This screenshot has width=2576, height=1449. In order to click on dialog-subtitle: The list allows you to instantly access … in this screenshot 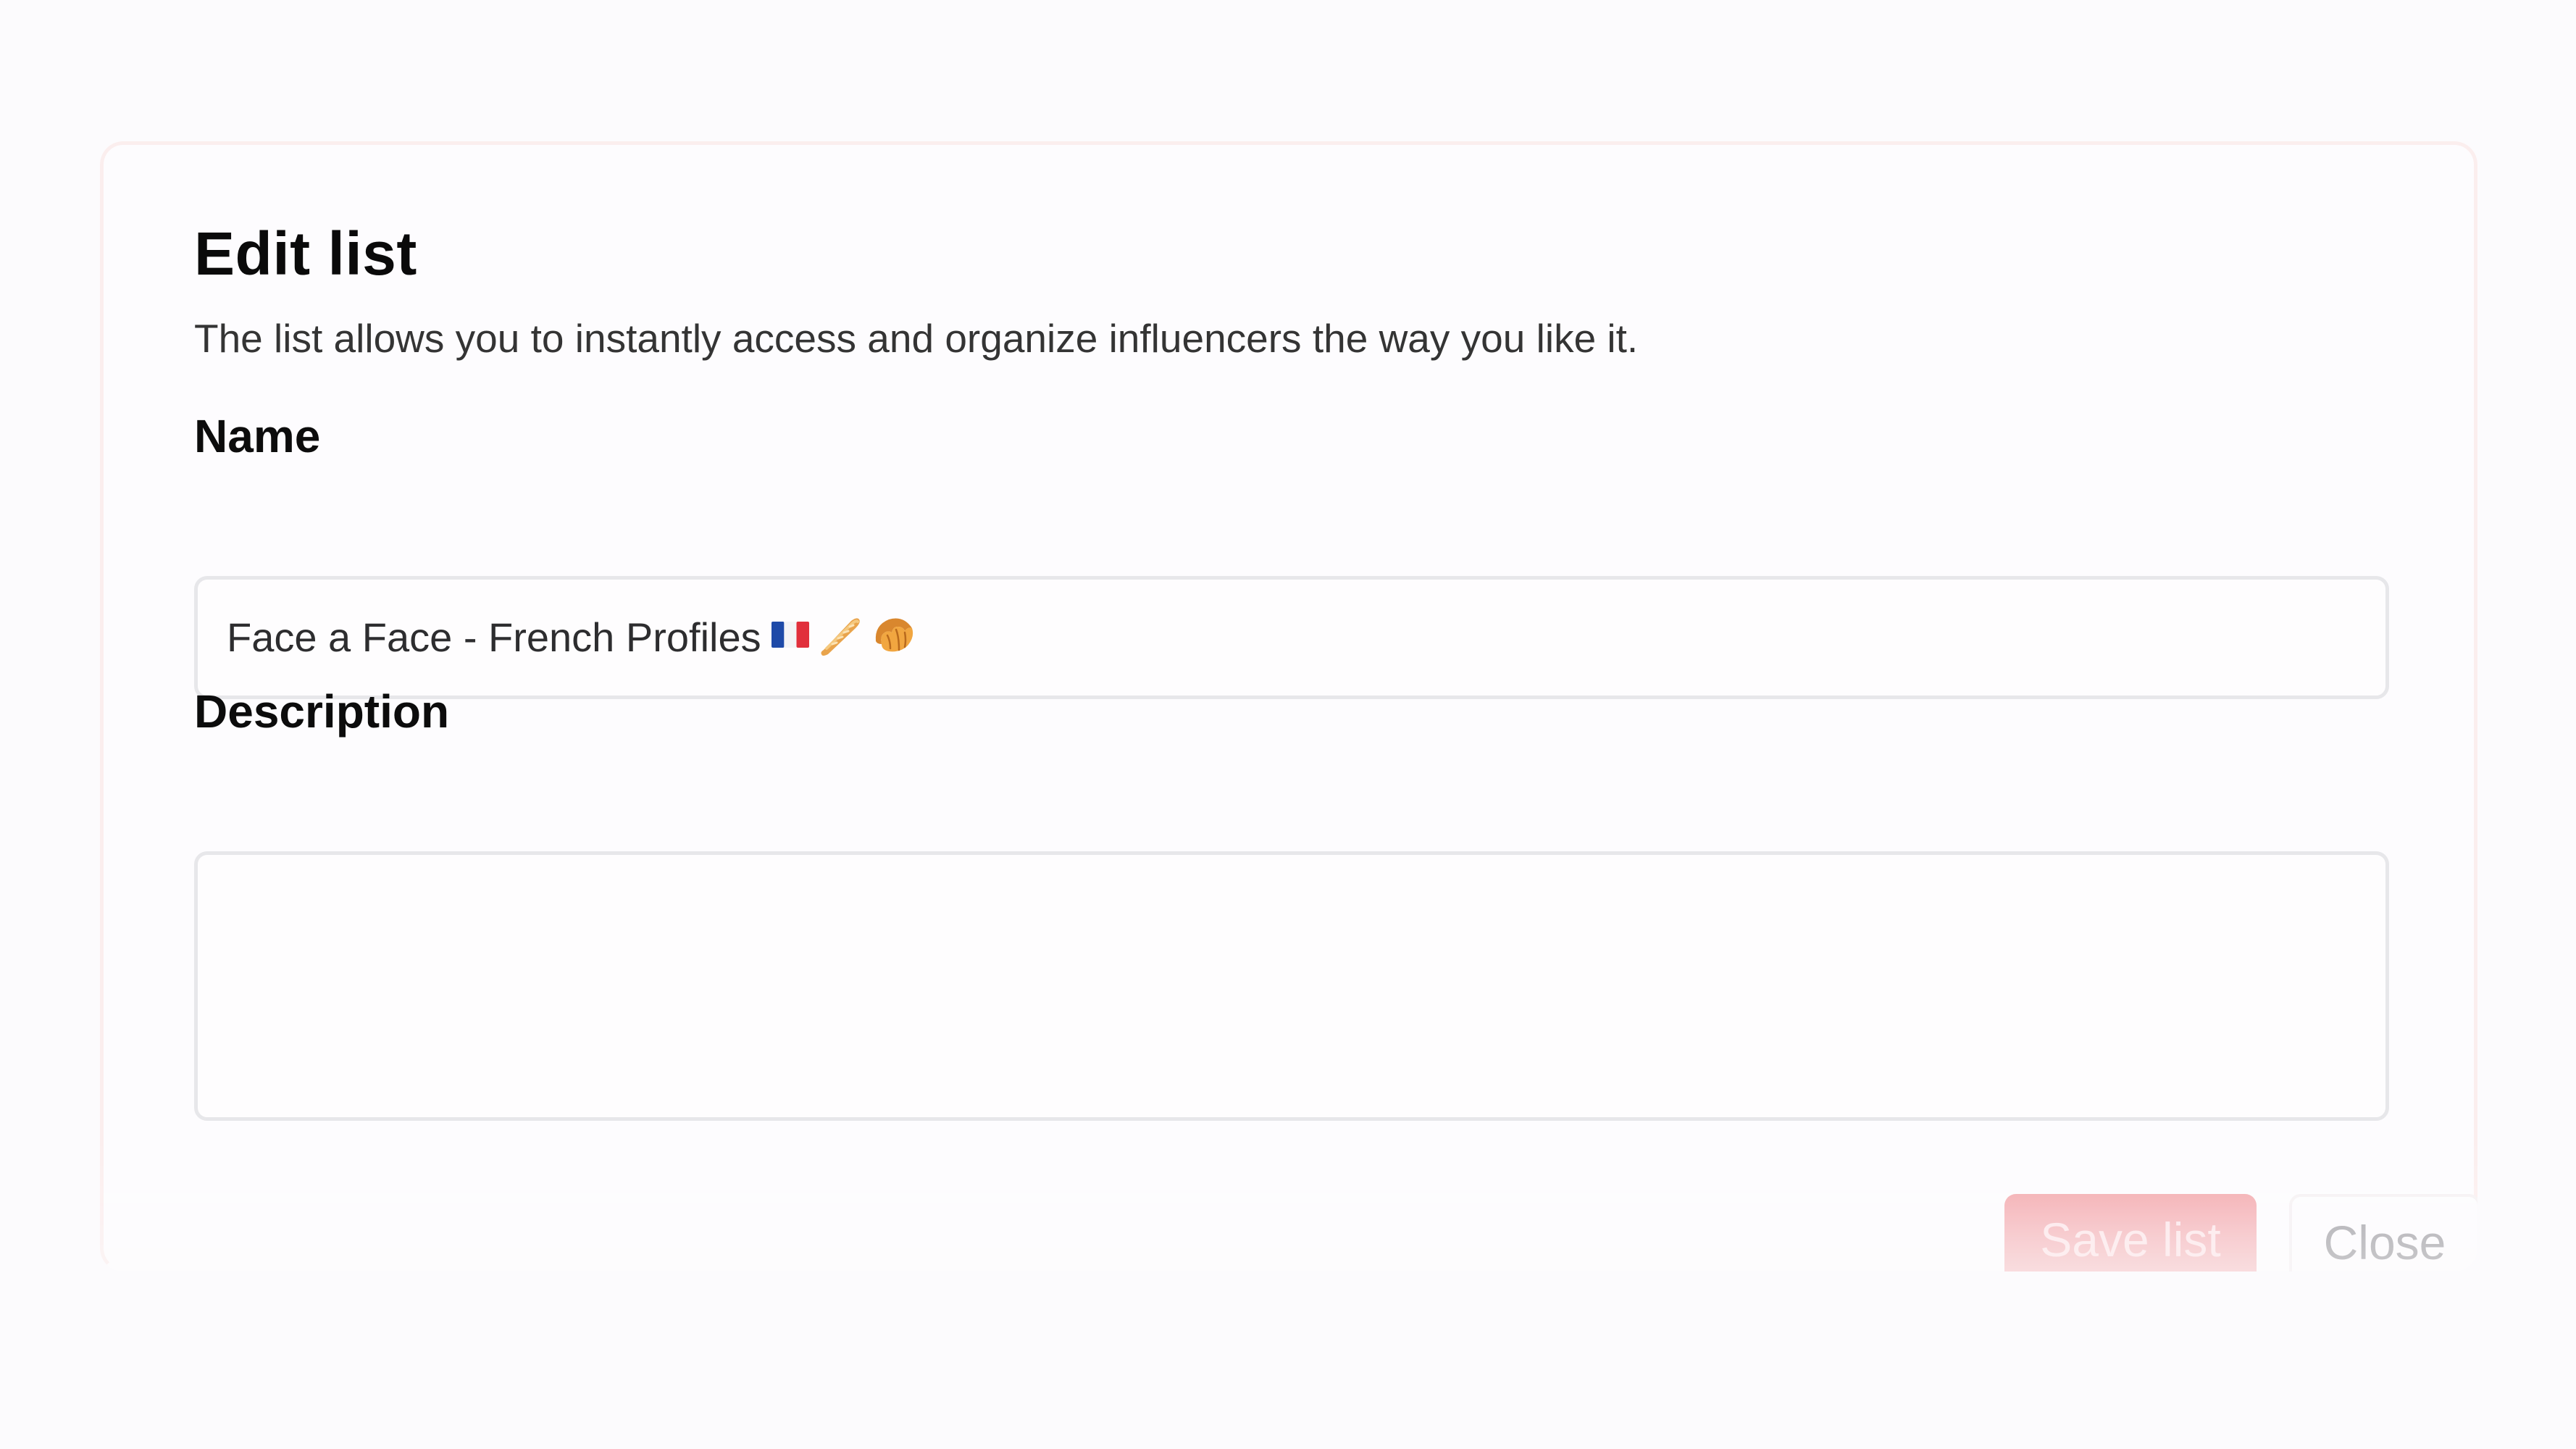, I will do `click(916, 338)`.